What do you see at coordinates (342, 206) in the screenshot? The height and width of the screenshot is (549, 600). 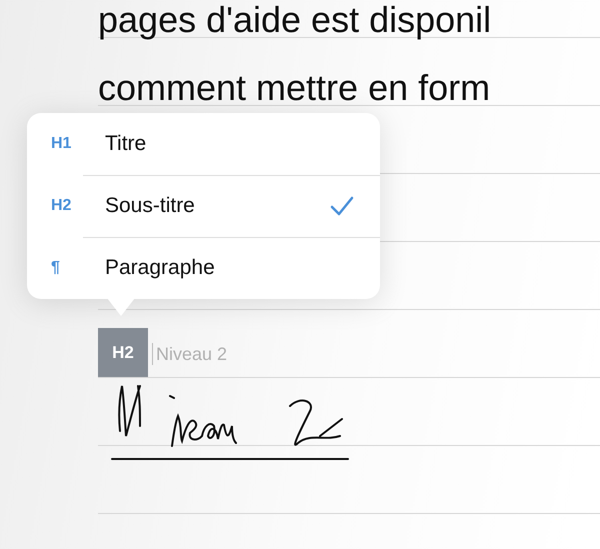 I see `checkmark-icon` at bounding box center [342, 206].